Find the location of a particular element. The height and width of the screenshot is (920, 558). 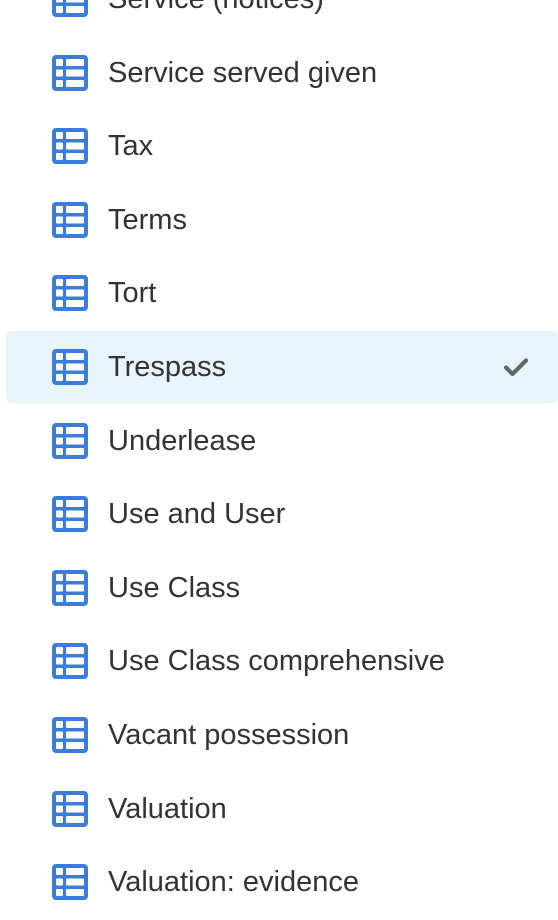

list-item-label: Tort is located at coordinates (132, 293).